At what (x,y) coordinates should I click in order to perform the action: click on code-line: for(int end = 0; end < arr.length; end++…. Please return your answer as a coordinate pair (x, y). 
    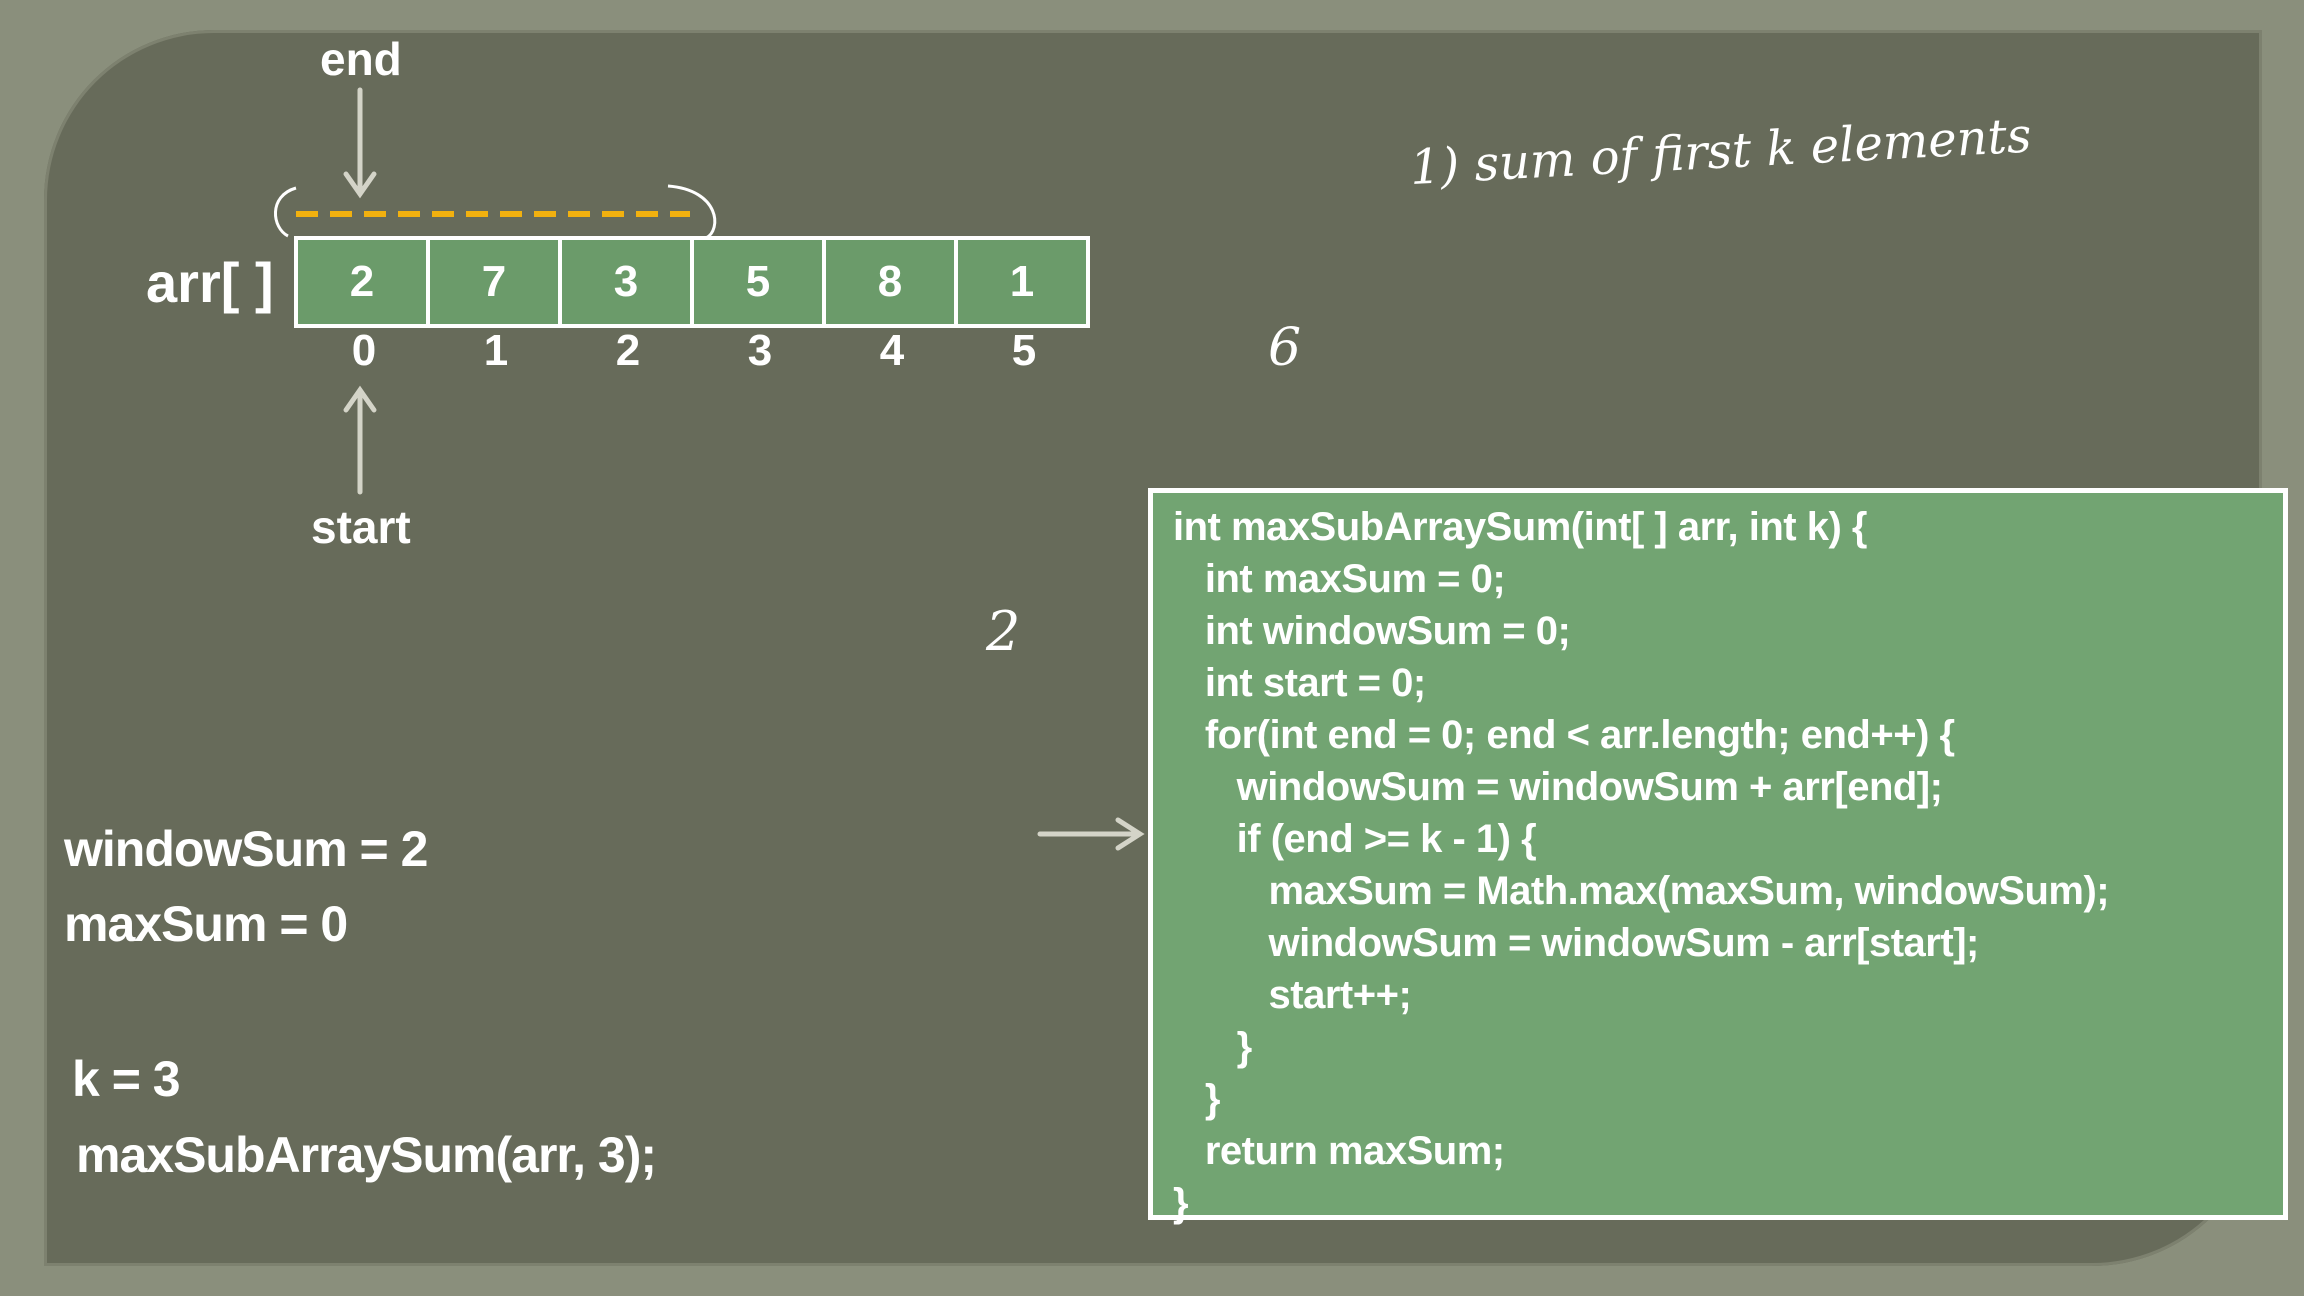
    Looking at the image, I should click on (1564, 735).